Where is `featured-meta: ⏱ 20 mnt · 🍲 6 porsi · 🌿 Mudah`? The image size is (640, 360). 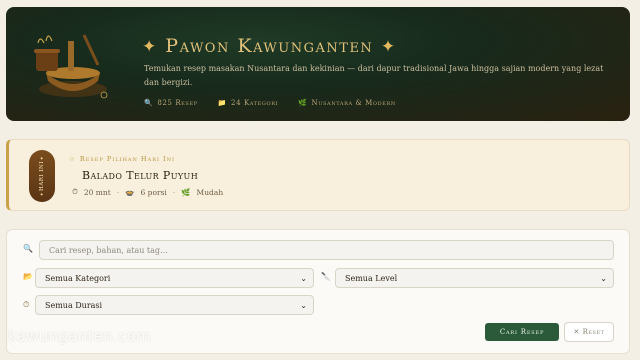
featured-meta: ⏱ 20 mnt · 🍲 6 porsi · 🌿 Mudah is located at coordinates (147, 192).